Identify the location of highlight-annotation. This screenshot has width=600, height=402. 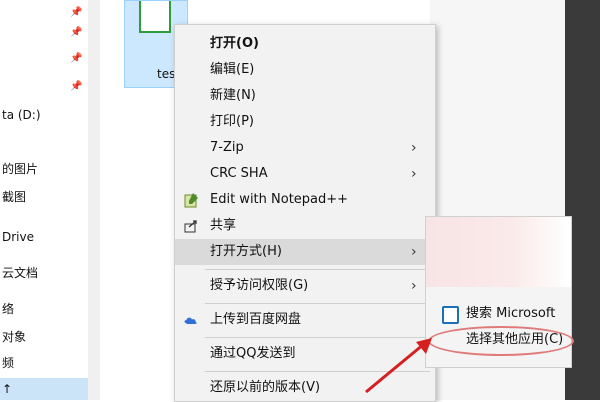
(501, 341).